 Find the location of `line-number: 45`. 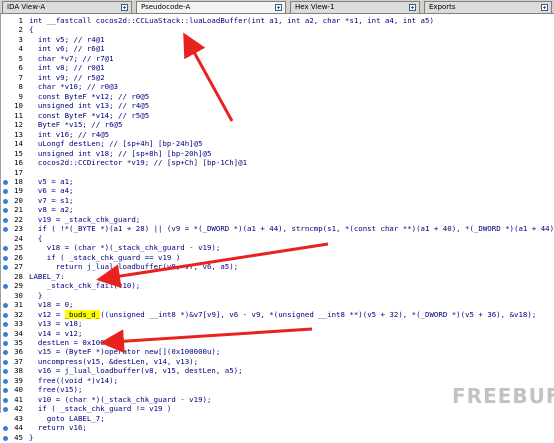

line-number: 45 is located at coordinates (18, 437).